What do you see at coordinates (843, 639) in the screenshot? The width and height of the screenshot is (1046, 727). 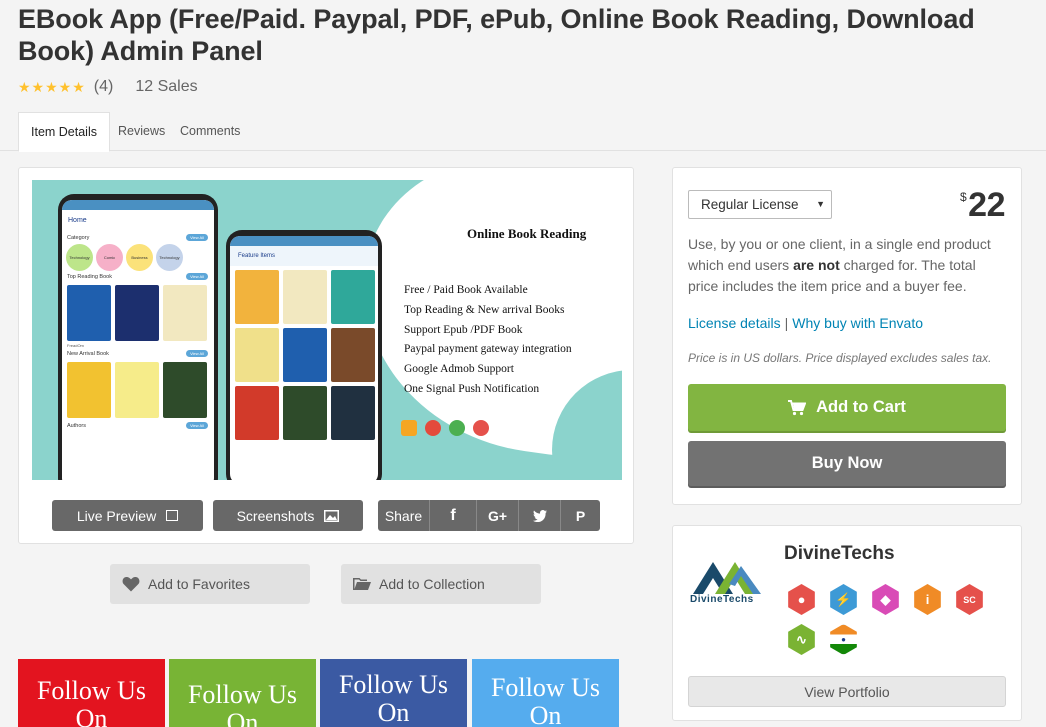 I see `india-flag-icon: ●` at bounding box center [843, 639].